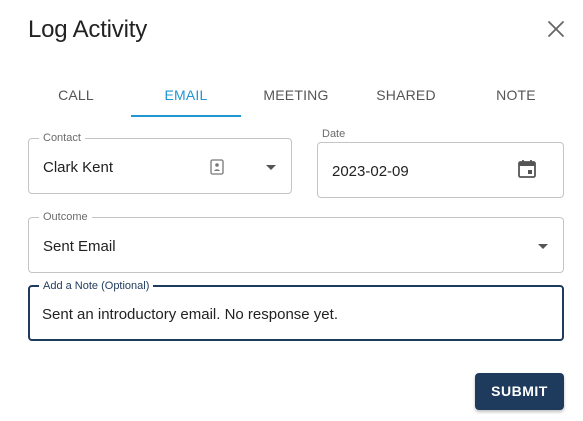 This screenshot has width=583, height=421. I want to click on tab-meeting: MEETING, so click(296, 99).